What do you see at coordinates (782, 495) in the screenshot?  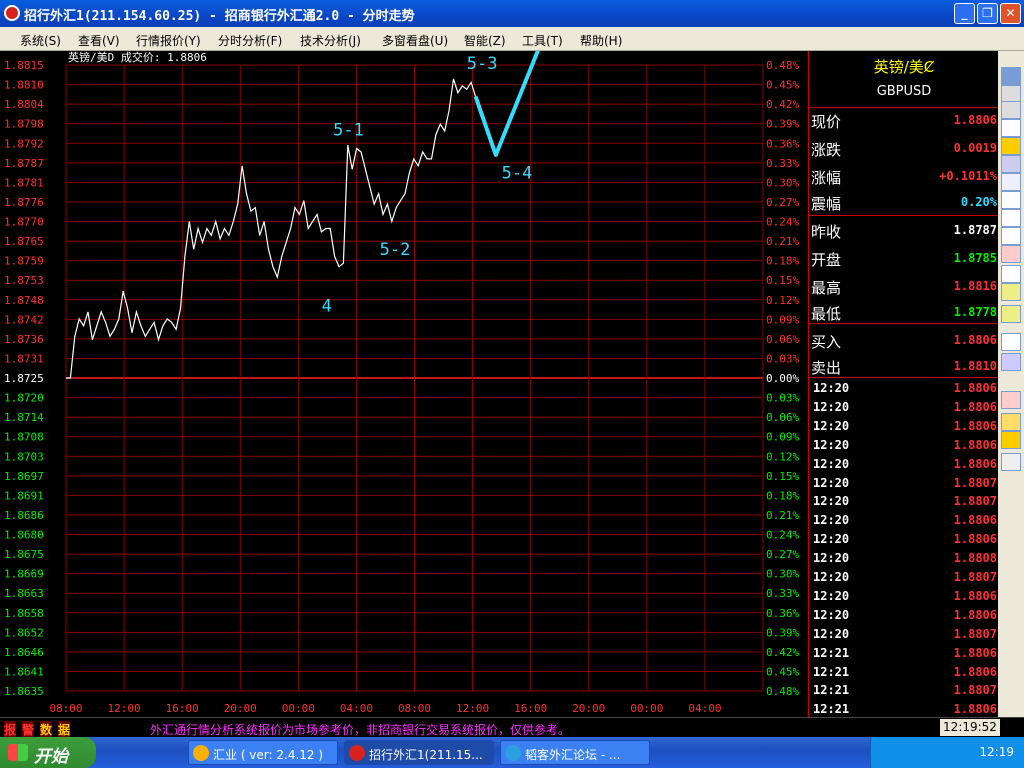 I see `y-tick-label-right: 0.18%` at bounding box center [782, 495].